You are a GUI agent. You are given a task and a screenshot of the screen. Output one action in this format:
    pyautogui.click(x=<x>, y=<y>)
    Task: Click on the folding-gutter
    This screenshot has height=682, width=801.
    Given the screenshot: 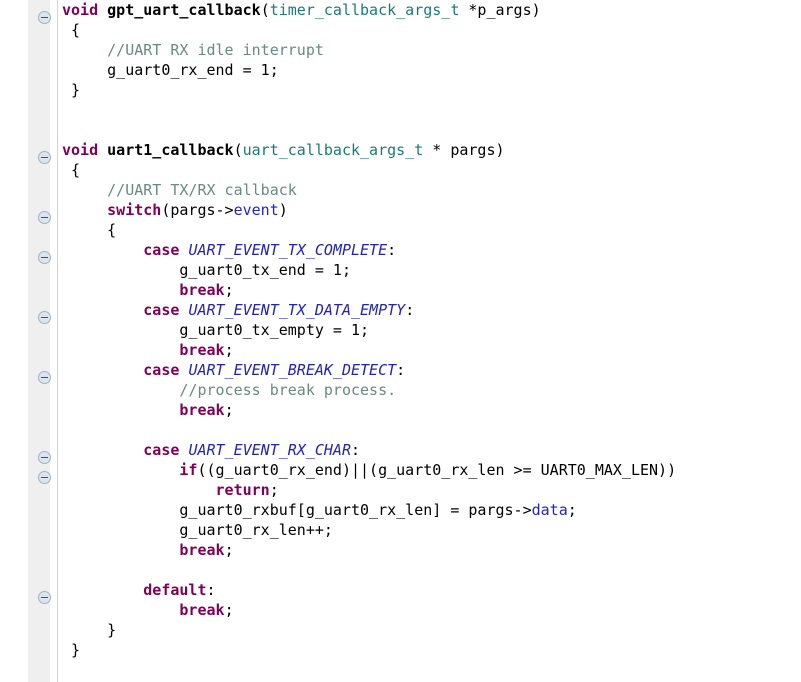 What is the action you would take?
    pyautogui.click(x=39, y=341)
    